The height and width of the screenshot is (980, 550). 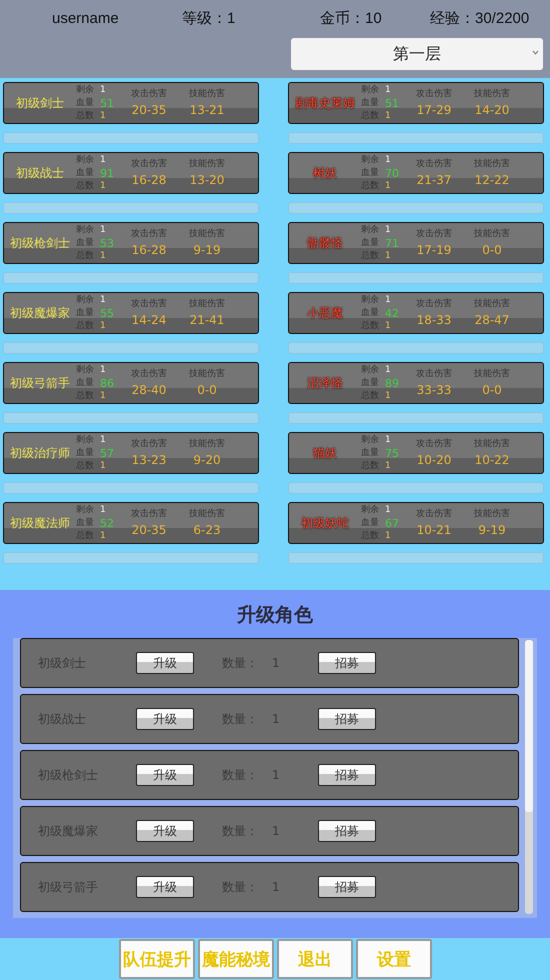 What do you see at coordinates (40, 173) in the screenshot?
I see `unit-name: 初级战士` at bounding box center [40, 173].